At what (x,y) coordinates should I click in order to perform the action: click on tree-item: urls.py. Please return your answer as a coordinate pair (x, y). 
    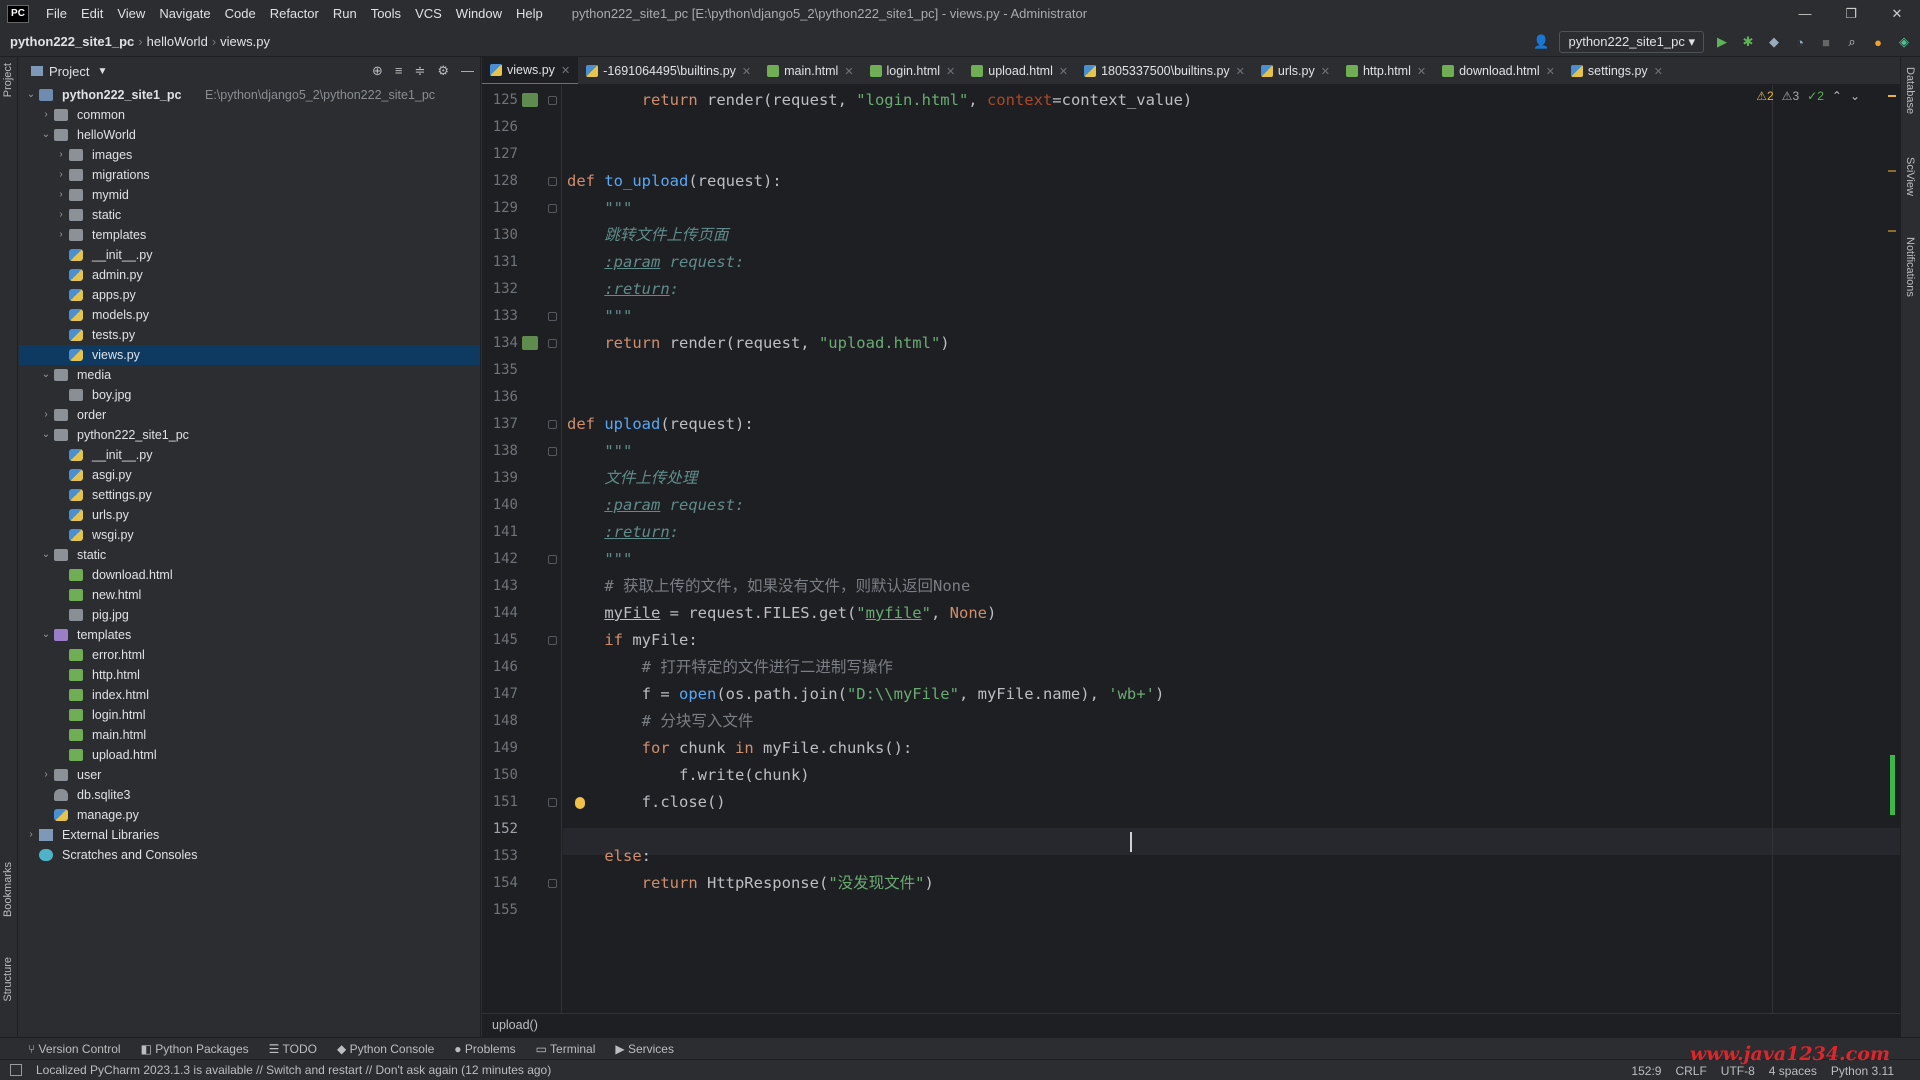
    Looking at the image, I should click on (249, 515).